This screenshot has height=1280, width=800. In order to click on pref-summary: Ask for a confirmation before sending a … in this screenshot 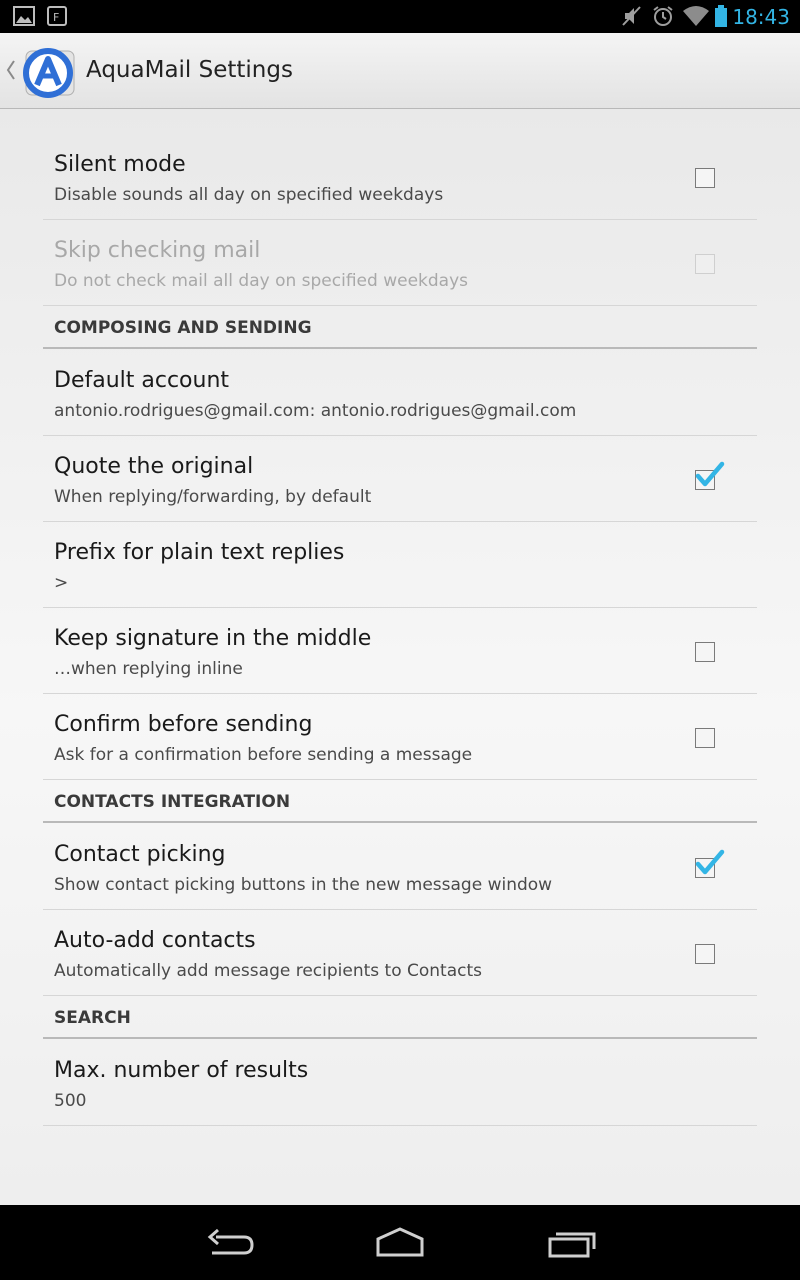, I will do `click(263, 755)`.